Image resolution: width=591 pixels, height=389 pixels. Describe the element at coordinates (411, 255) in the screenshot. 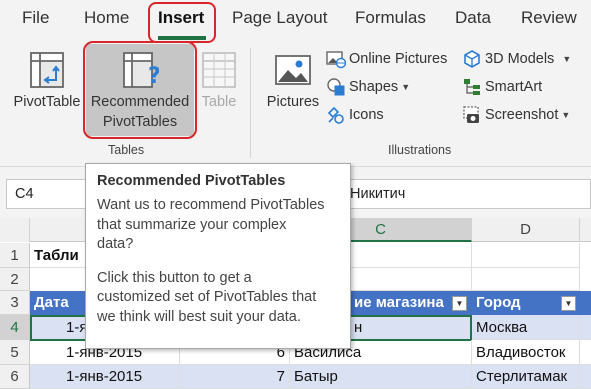

I see `cell-c1` at that location.